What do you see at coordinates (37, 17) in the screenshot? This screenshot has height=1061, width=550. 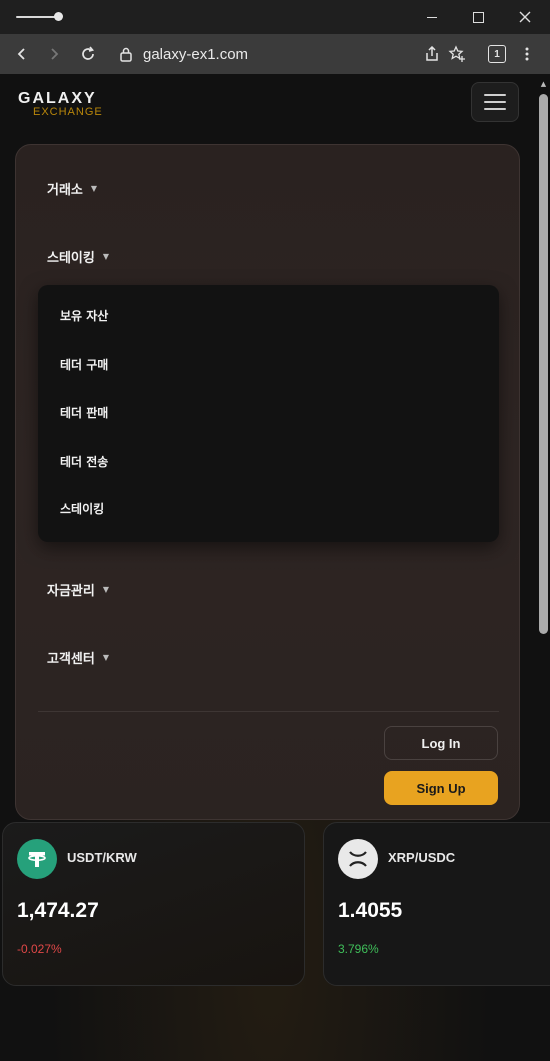 I see `slider-track` at bounding box center [37, 17].